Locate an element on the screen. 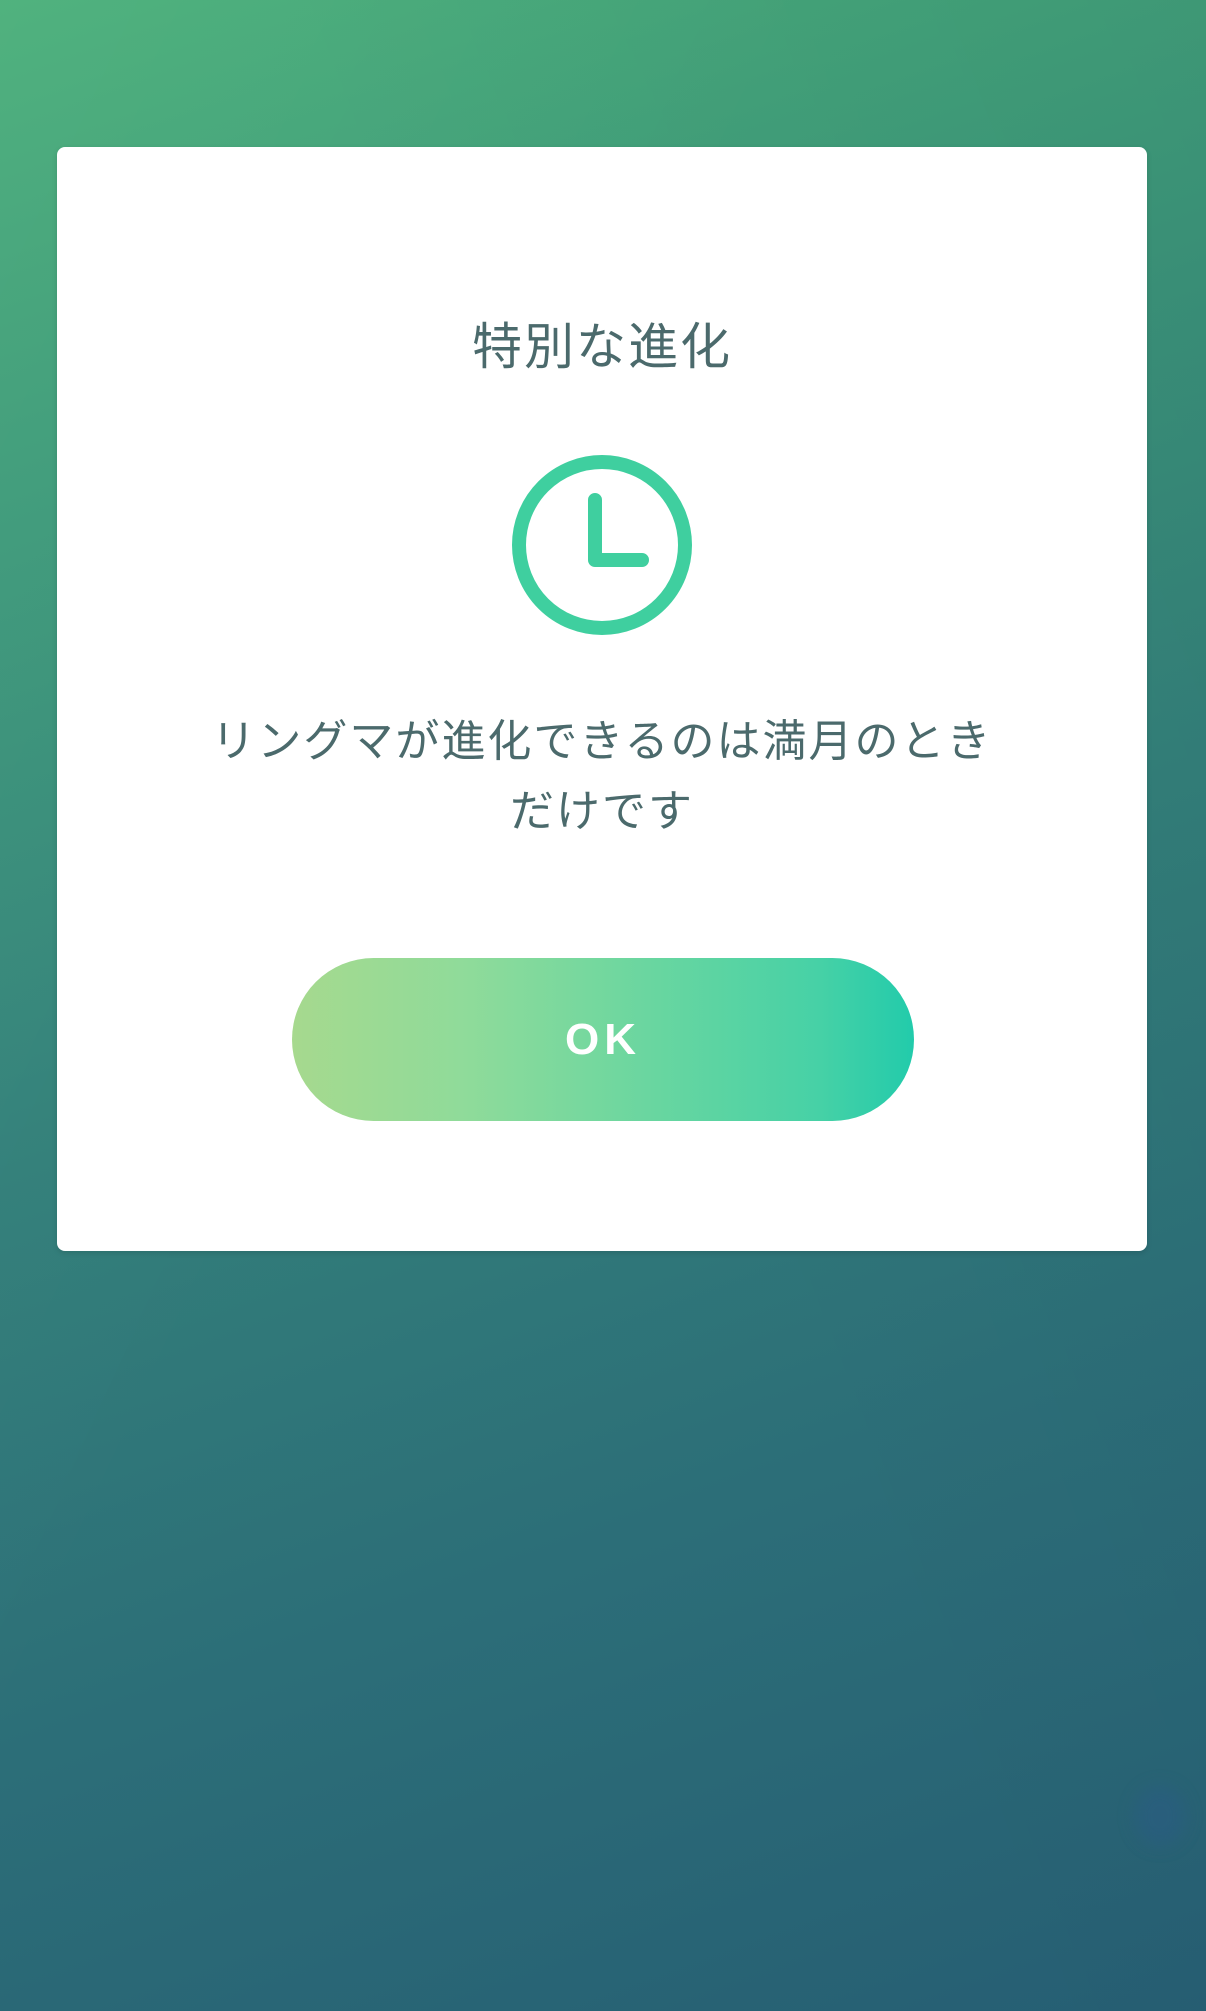  dialog-message-line-1: リングマが進化できるのは満月のとき is located at coordinates (602, 741).